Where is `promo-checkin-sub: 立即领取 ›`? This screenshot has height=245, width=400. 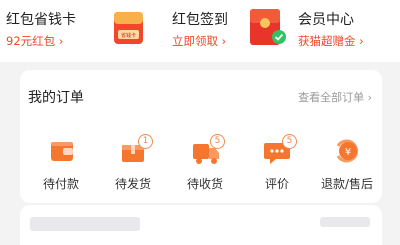 promo-checkin-sub: 立即领取 › is located at coordinates (199, 41).